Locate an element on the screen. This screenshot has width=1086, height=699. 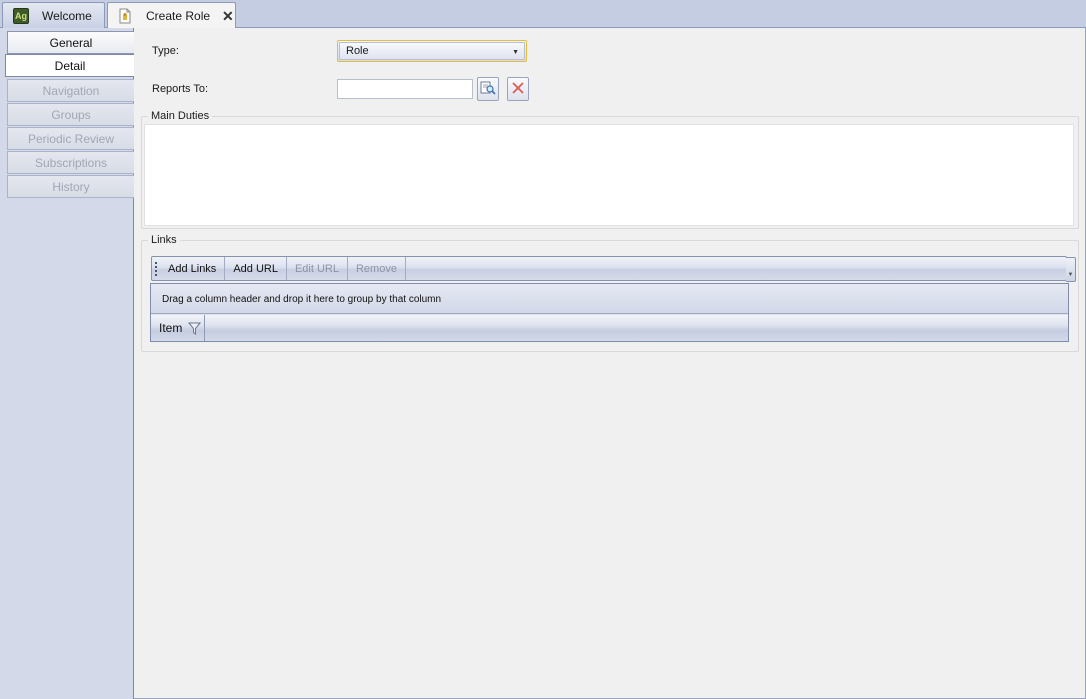
type-label: Type: is located at coordinates (165, 51).